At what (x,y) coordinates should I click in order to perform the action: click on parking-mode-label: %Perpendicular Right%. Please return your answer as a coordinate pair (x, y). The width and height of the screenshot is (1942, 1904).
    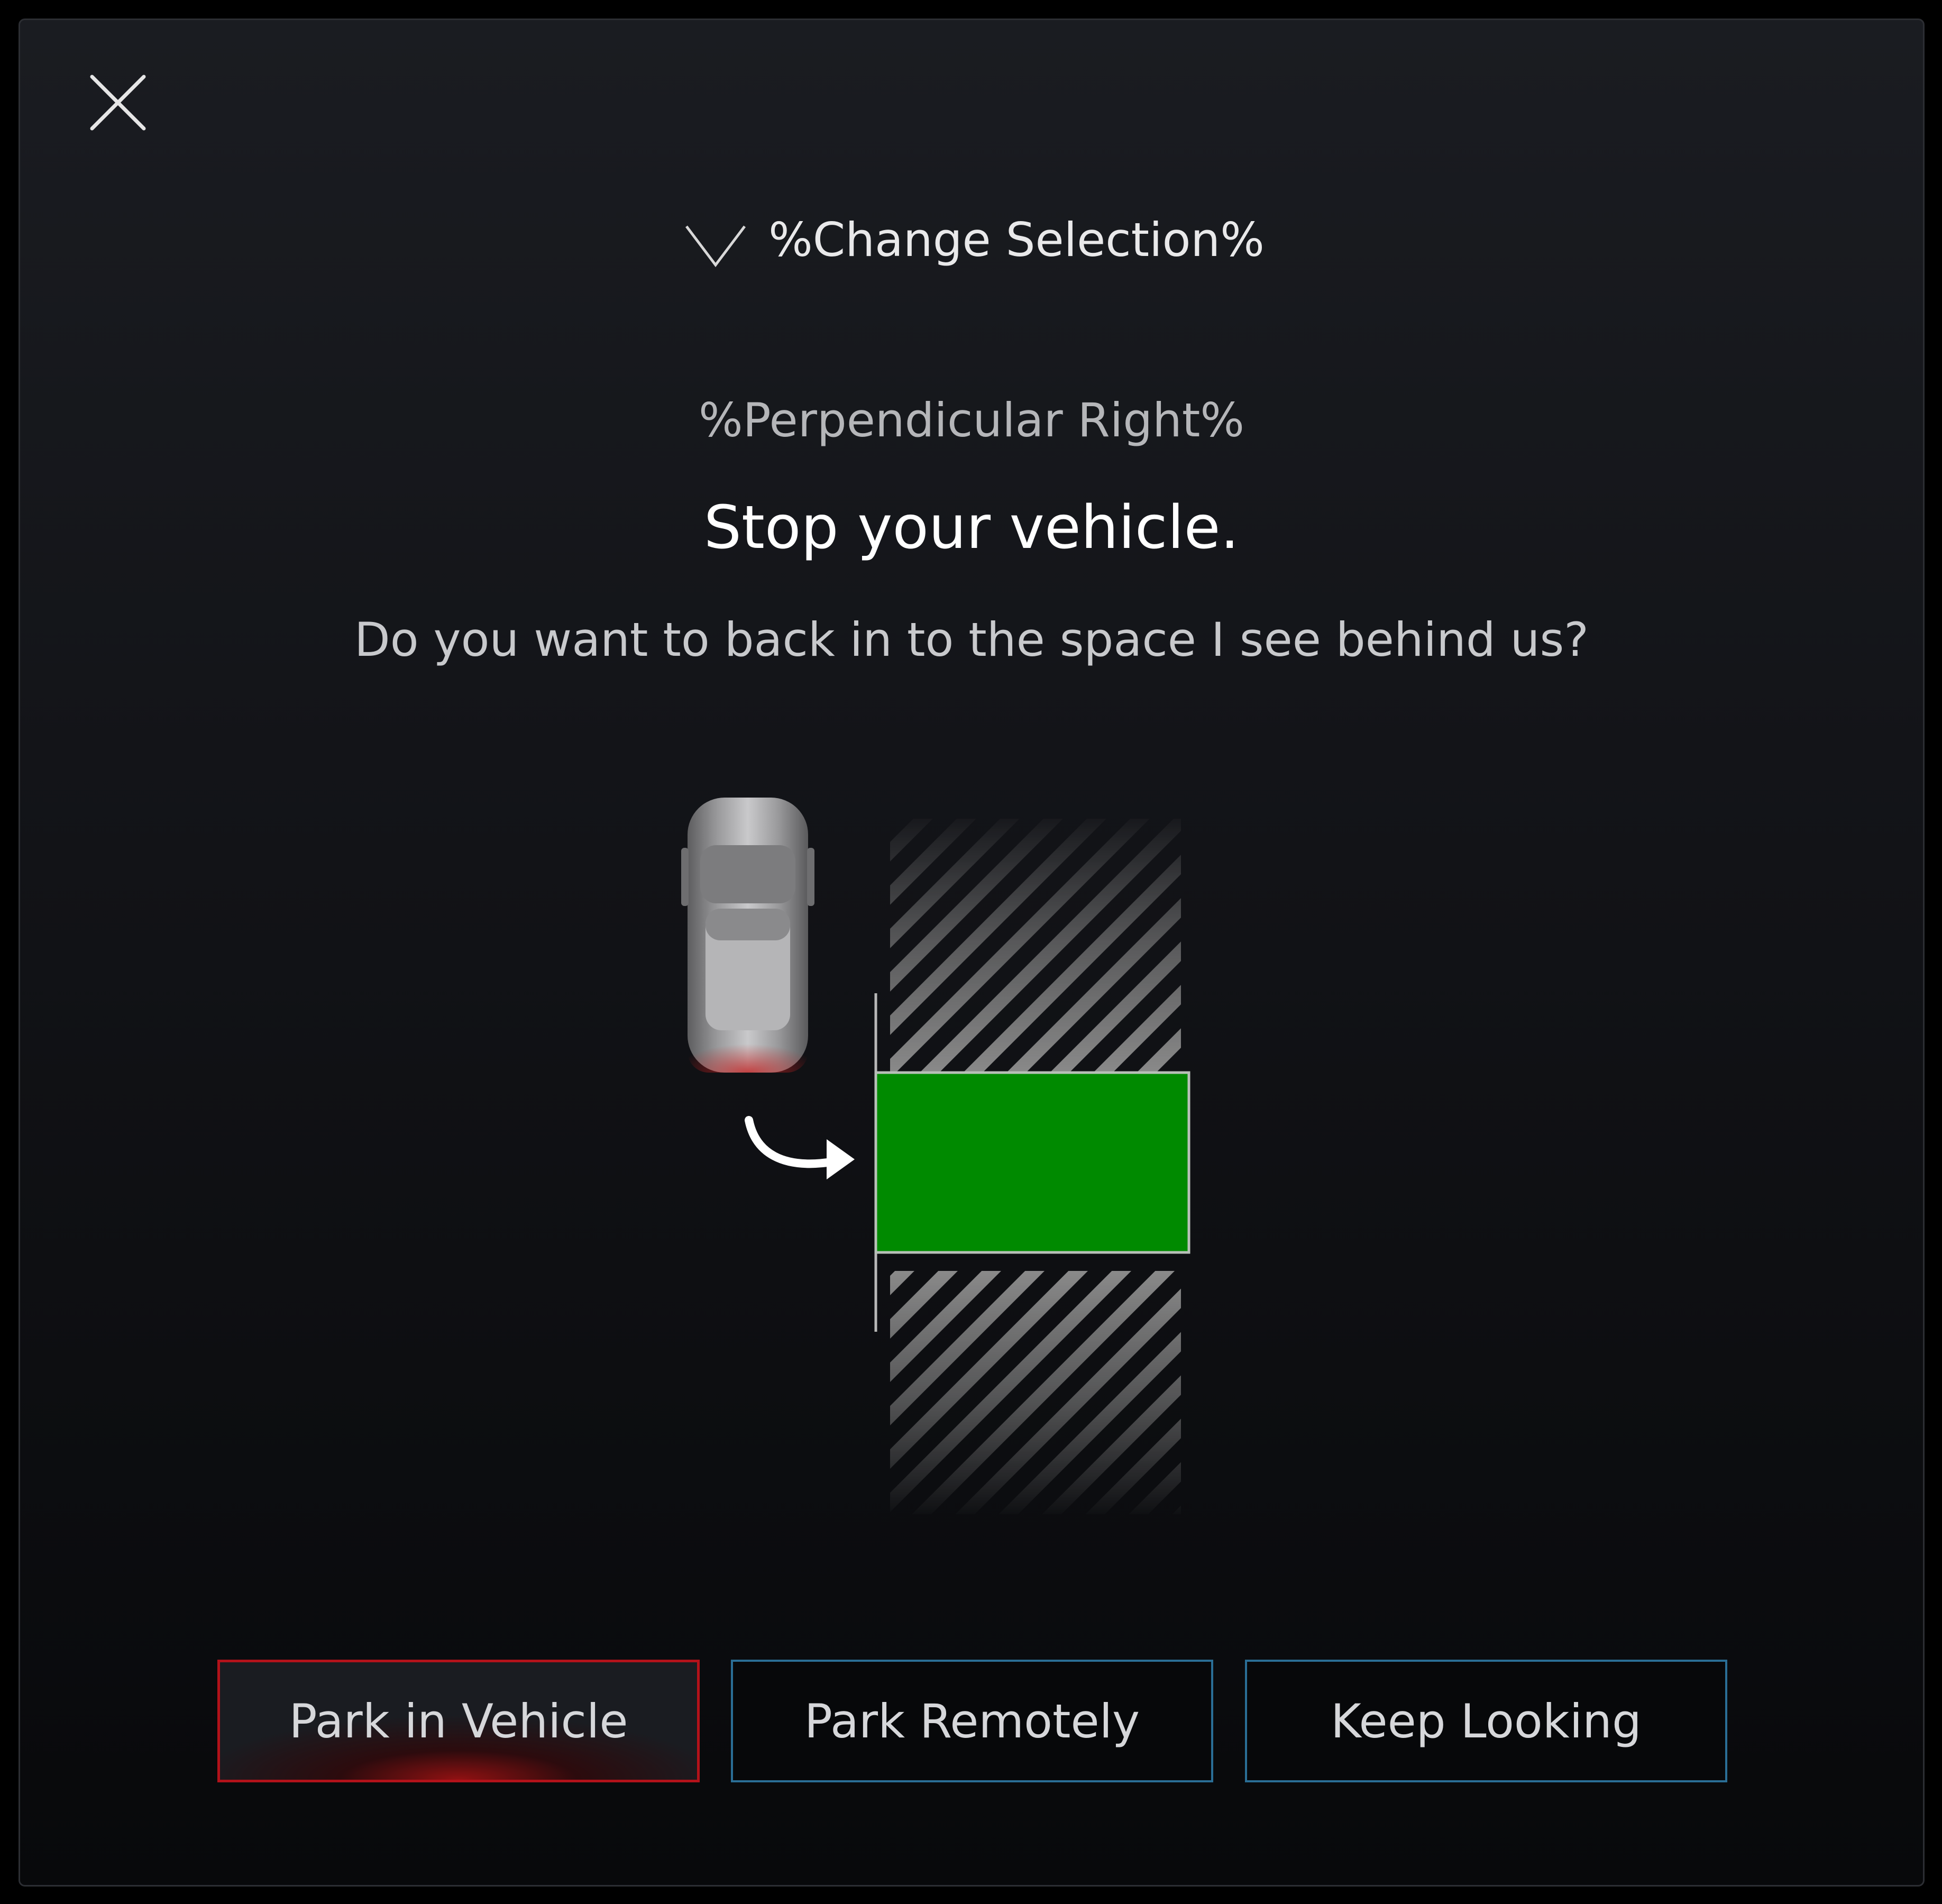
    Looking at the image, I should click on (971, 420).